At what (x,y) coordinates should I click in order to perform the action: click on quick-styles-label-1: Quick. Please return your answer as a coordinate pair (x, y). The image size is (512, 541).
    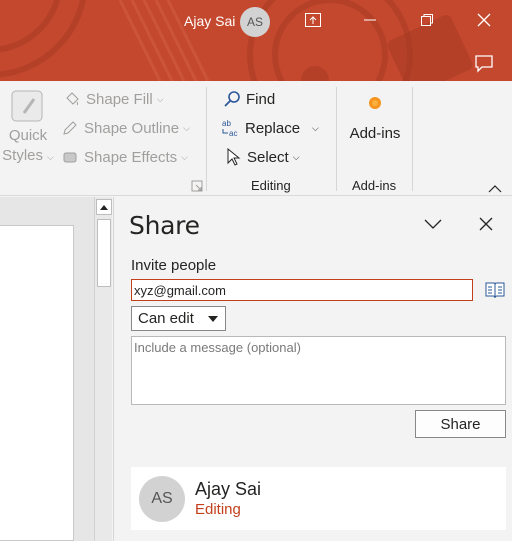
    Looking at the image, I should click on (28, 135).